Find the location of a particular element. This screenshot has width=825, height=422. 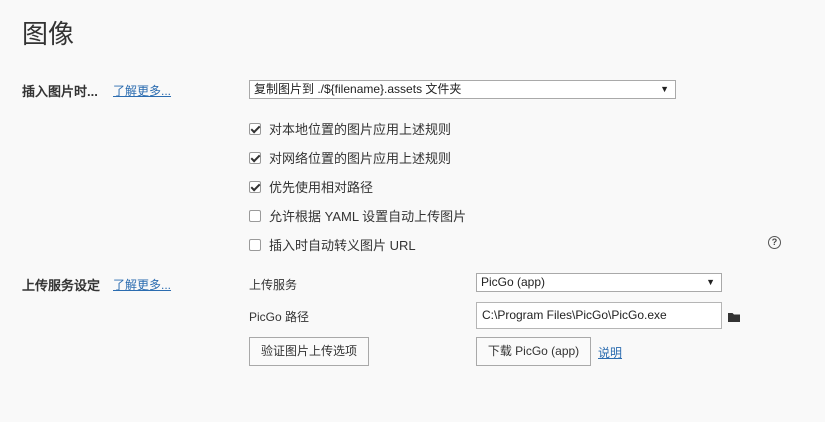

download-picgo-button: 下载 PicGo (app) is located at coordinates (533, 351).